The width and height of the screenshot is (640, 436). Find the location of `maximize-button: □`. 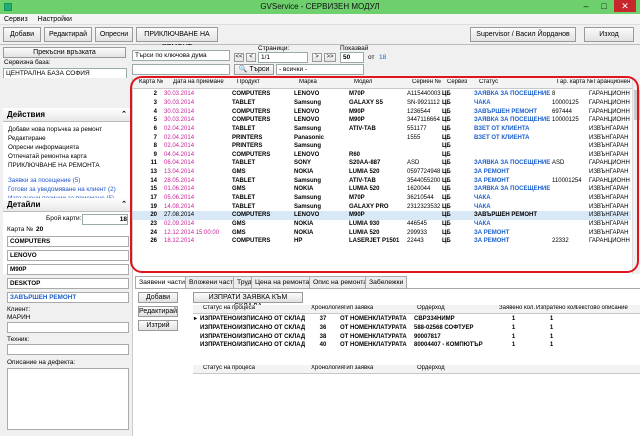

maximize-button: □ is located at coordinates (604, 6).